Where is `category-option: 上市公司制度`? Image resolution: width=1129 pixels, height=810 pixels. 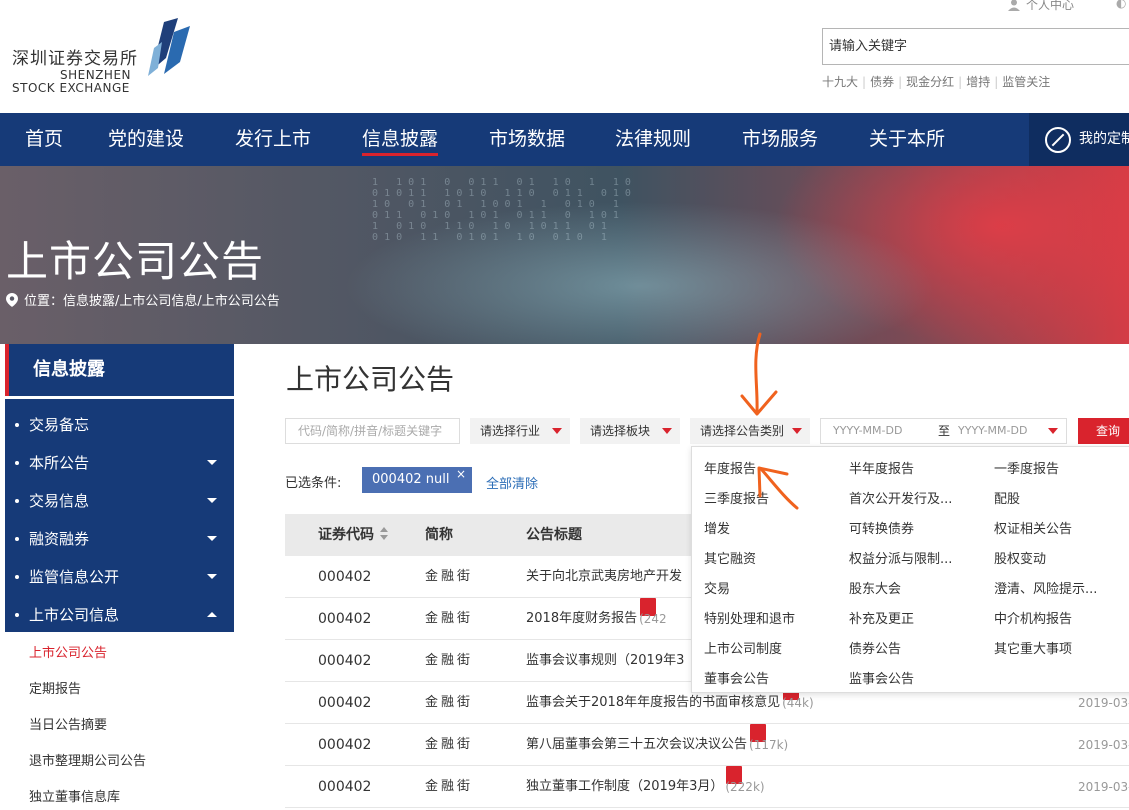
category-option: 上市公司制度 is located at coordinates (743, 647).